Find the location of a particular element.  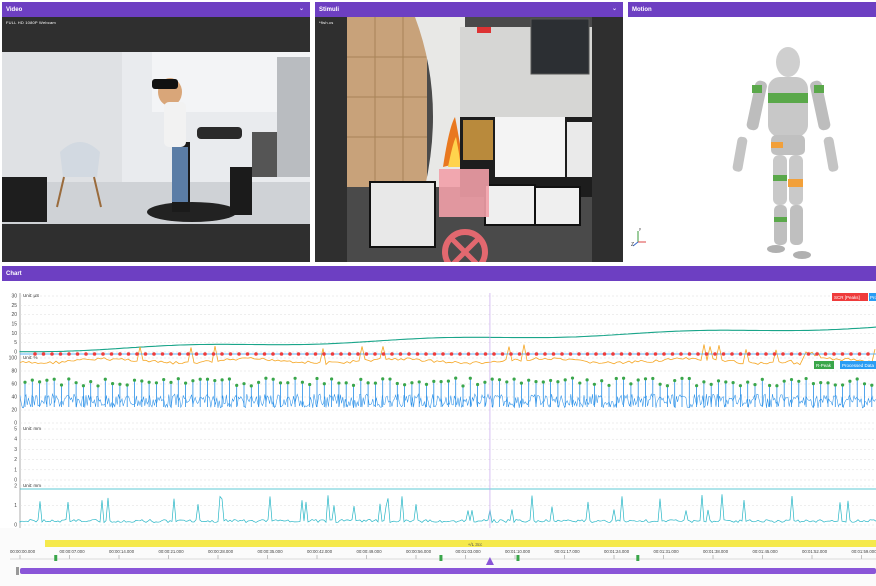

time-tick-label: 00:00:00.000 is located at coordinates (23, 551).